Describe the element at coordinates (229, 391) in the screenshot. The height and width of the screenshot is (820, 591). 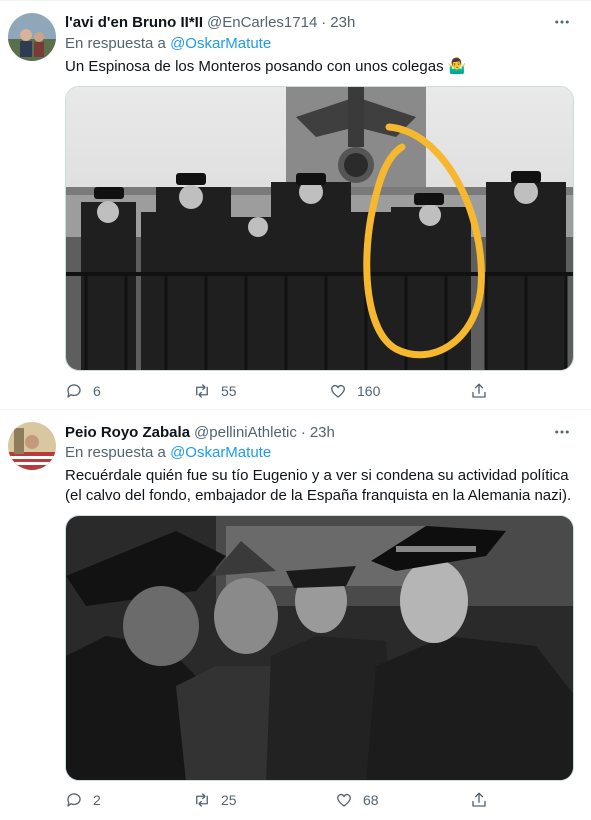
I see `retweet-count: 55` at that location.